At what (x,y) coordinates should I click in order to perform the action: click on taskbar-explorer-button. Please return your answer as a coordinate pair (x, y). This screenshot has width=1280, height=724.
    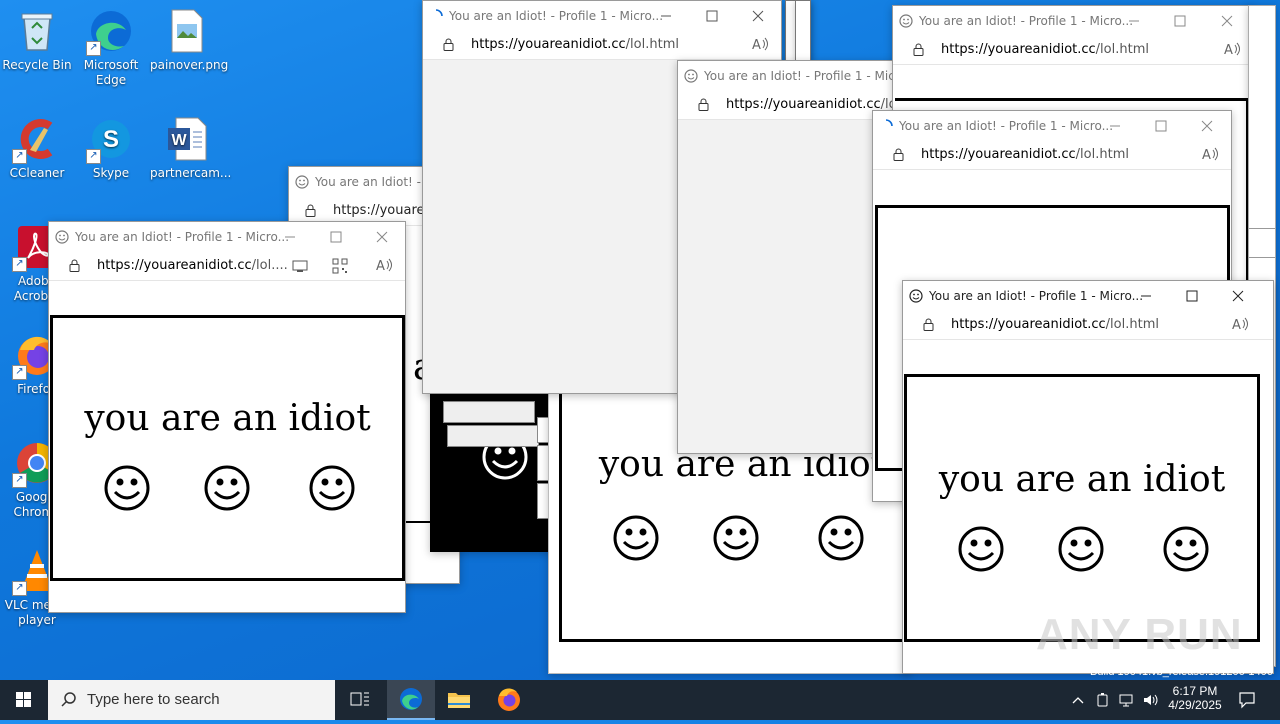
    Looking at the image, I should click on (459, 700).